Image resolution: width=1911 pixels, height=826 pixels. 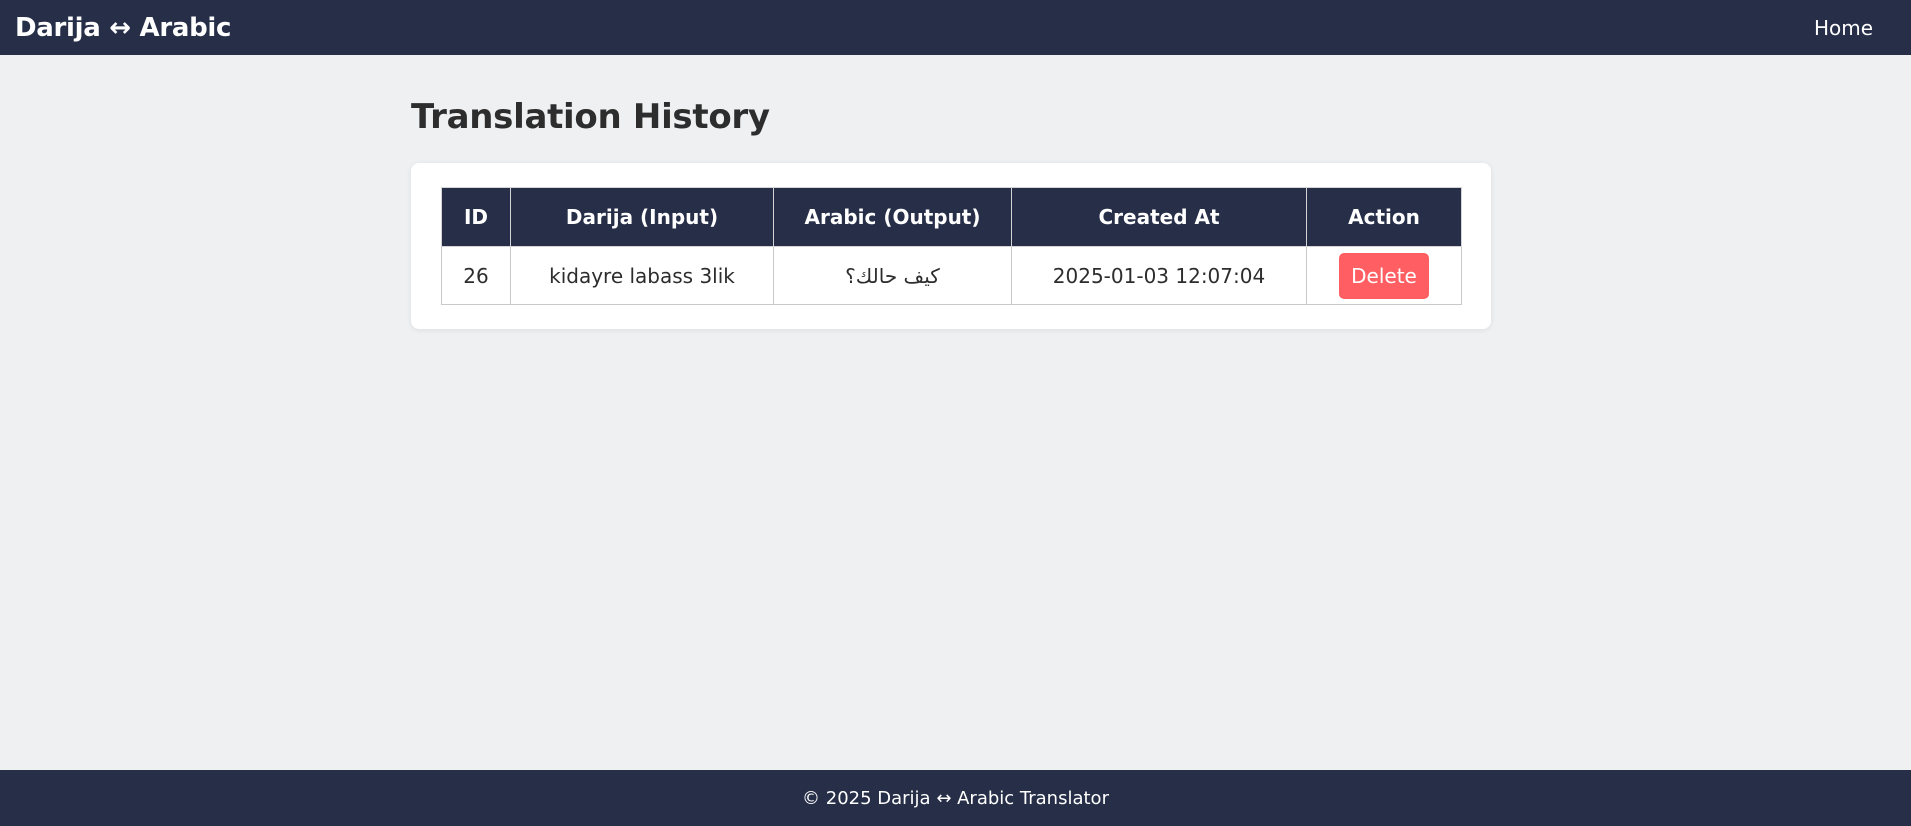 What do you see at coordinates (955, 27) in the screenshot?
I see `top-navbar: Darija ↔ Arabic Home` at bounding box center [955, 27].